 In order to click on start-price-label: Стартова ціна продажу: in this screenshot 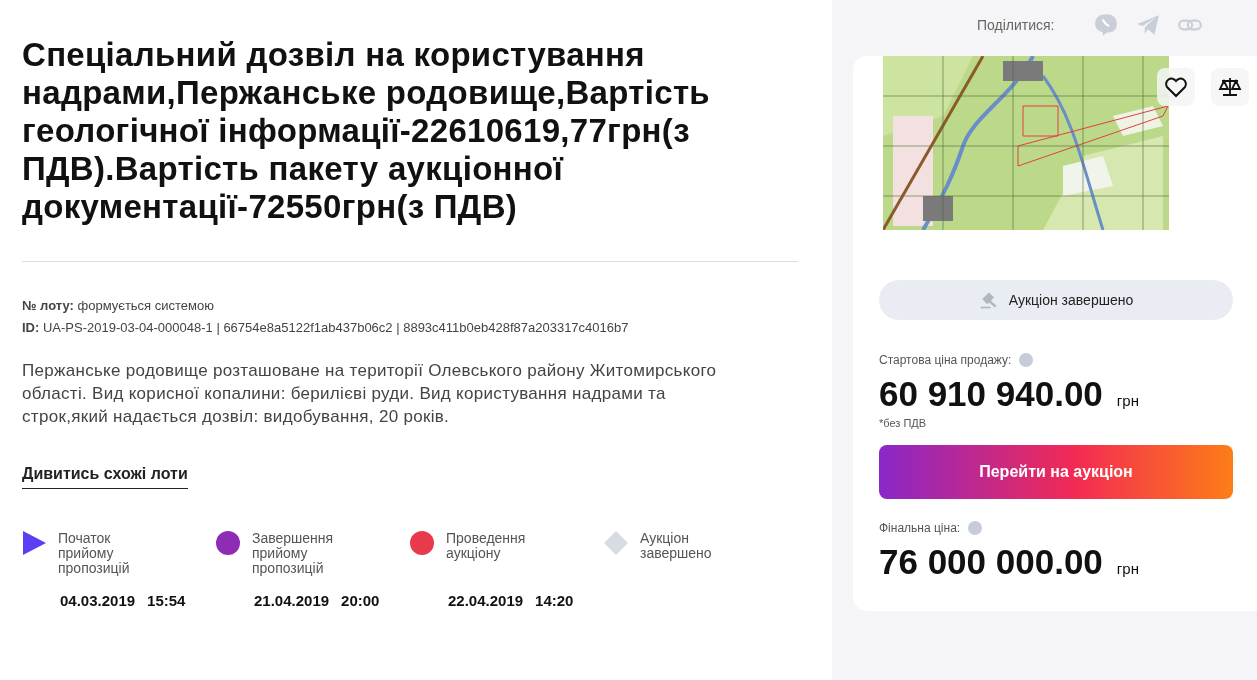, I will do `click(945, 360)`.